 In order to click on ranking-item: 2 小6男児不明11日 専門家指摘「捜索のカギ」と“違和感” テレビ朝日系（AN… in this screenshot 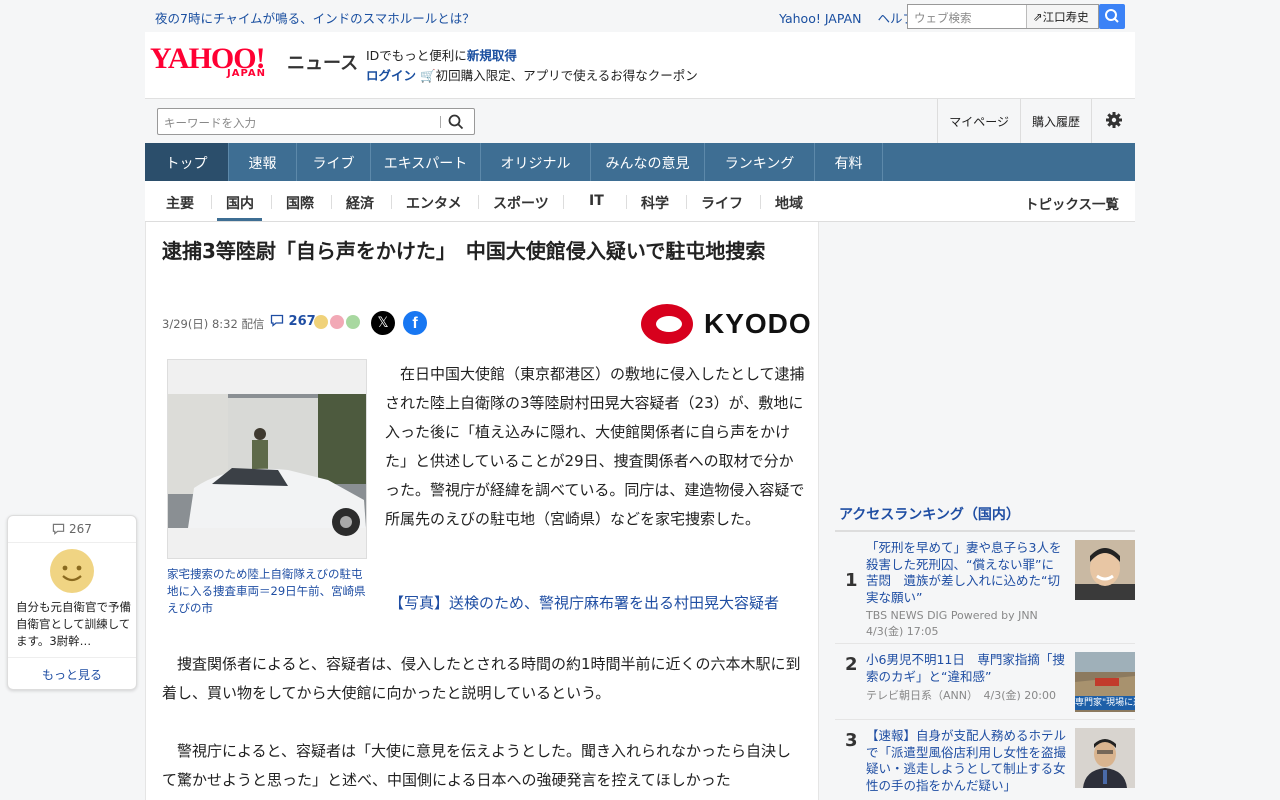, I will do `click(985, 682)`.